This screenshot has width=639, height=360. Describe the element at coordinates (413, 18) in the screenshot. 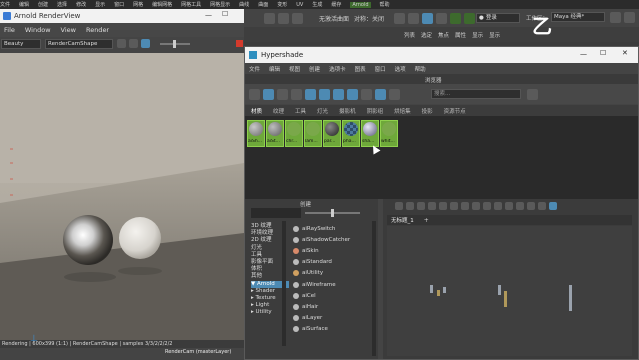

I see `ipr-render-icon` at that location.